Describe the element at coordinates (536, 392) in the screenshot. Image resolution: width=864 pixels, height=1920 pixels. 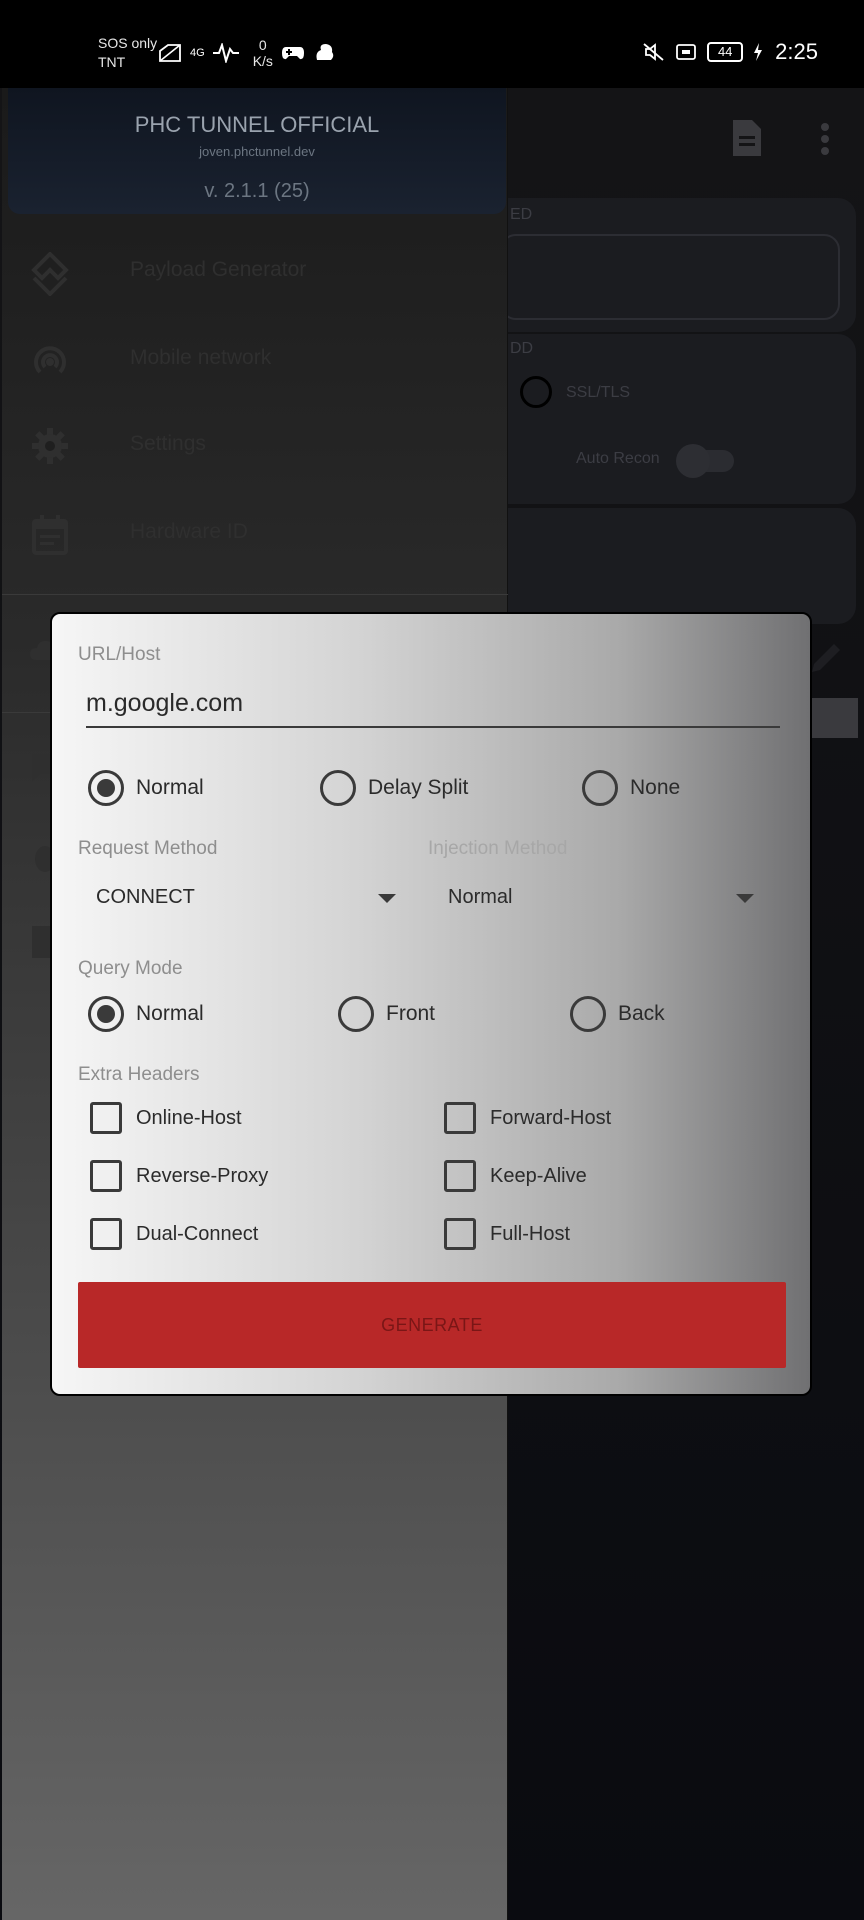
I see `background-radio` at that location.